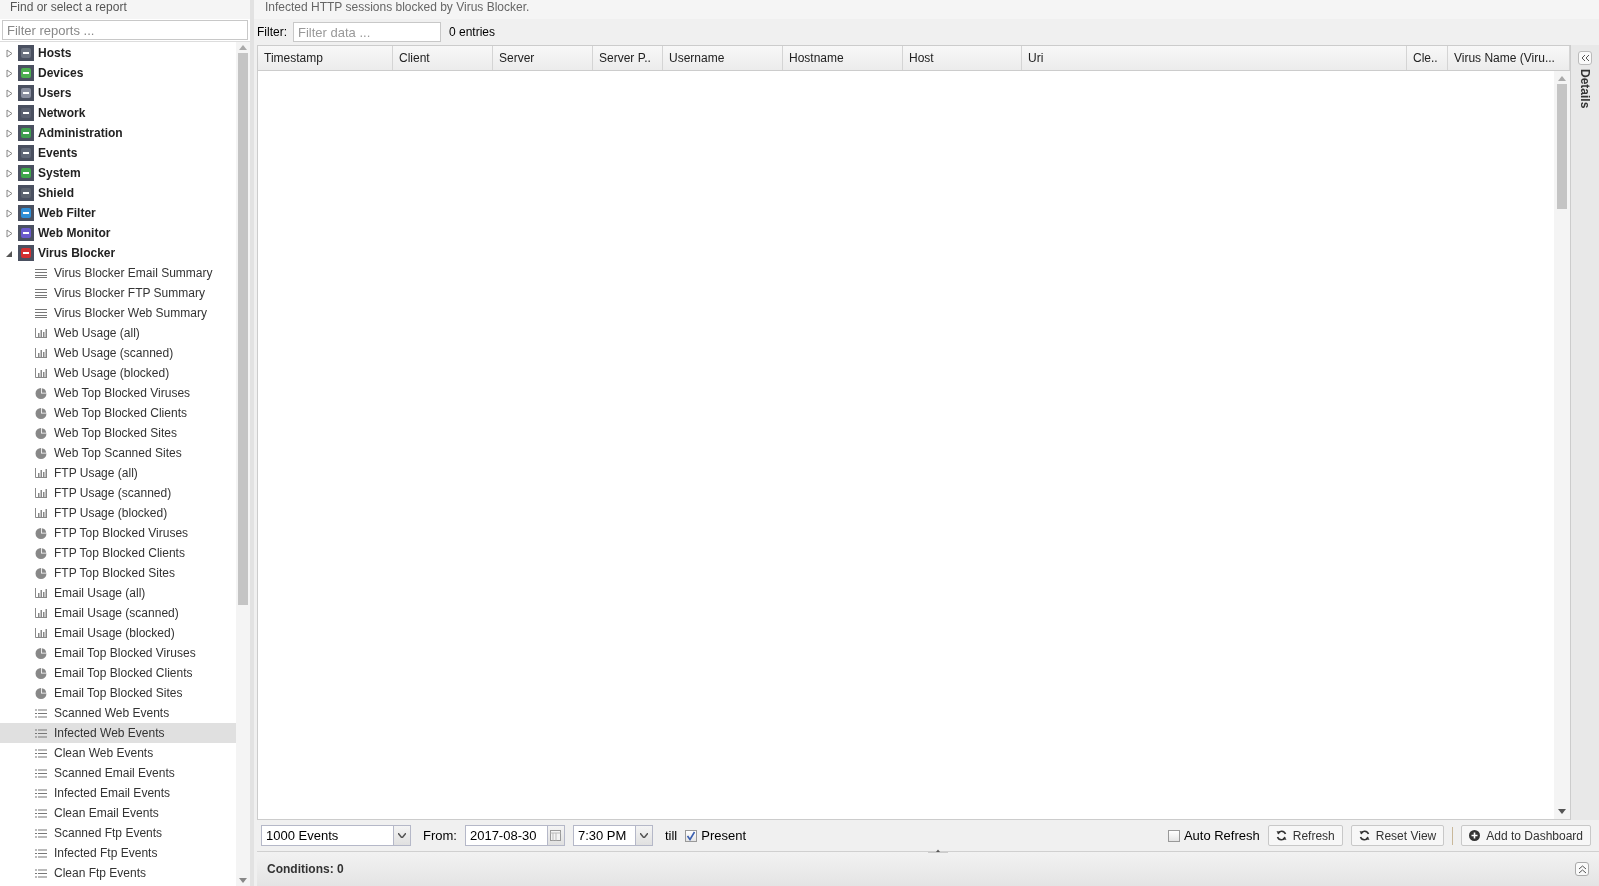 Image resolution: width=1599 pixels, height=886 pixels. Describe the element at coordinates (125, 9) in the screenshot. I see `panel-title: Find or select a report` at that location.